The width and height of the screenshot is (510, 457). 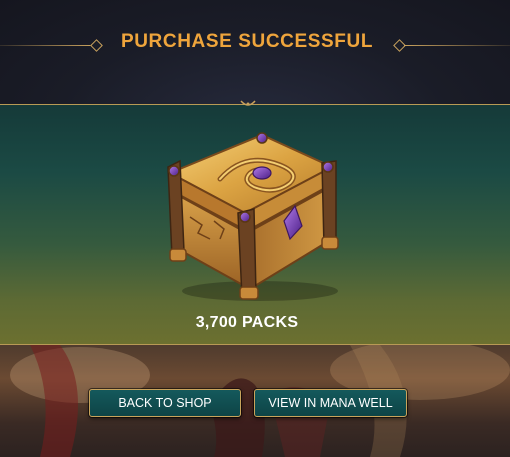 I want to click on page-title: PURCHASE SUCCESSFUL, so click(x=247, y=41).